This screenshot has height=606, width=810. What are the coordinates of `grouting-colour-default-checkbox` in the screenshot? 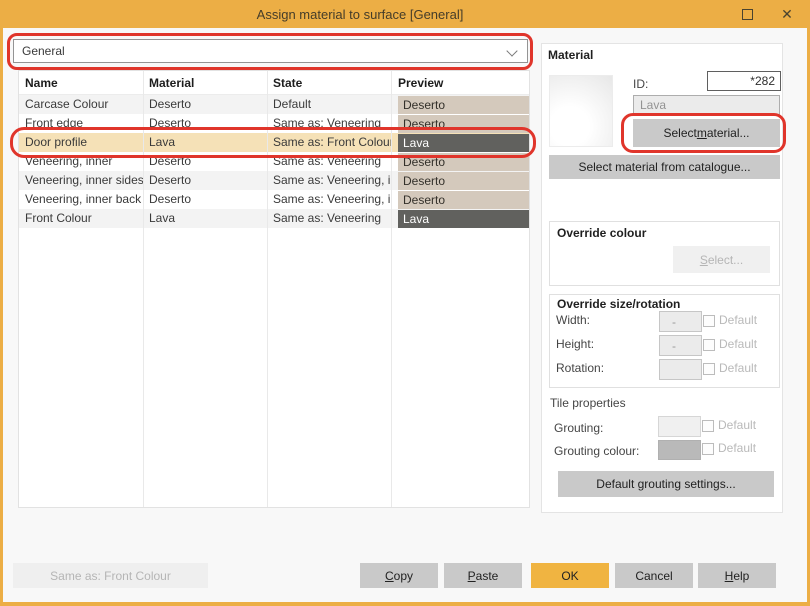 It's located at (708, 449).